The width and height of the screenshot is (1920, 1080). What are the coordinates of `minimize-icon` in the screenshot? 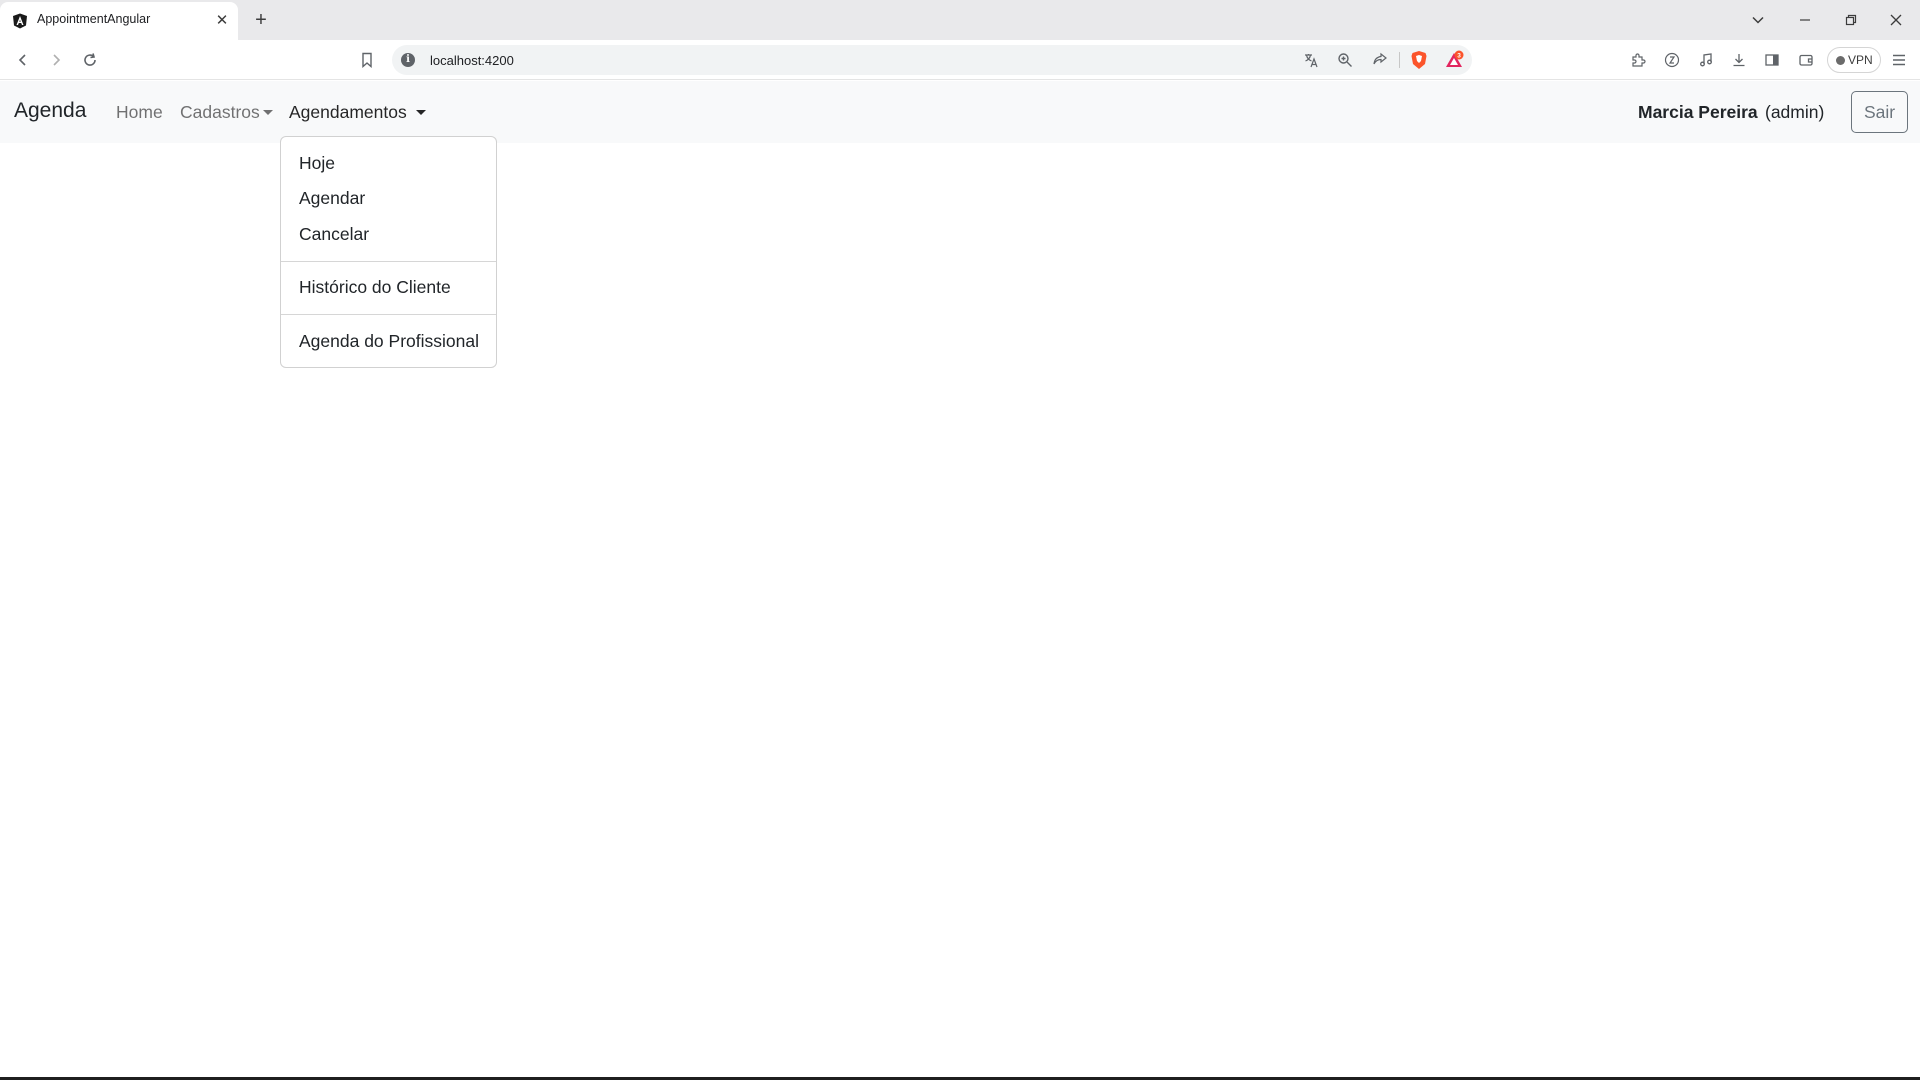 It's located at (1805, 20).